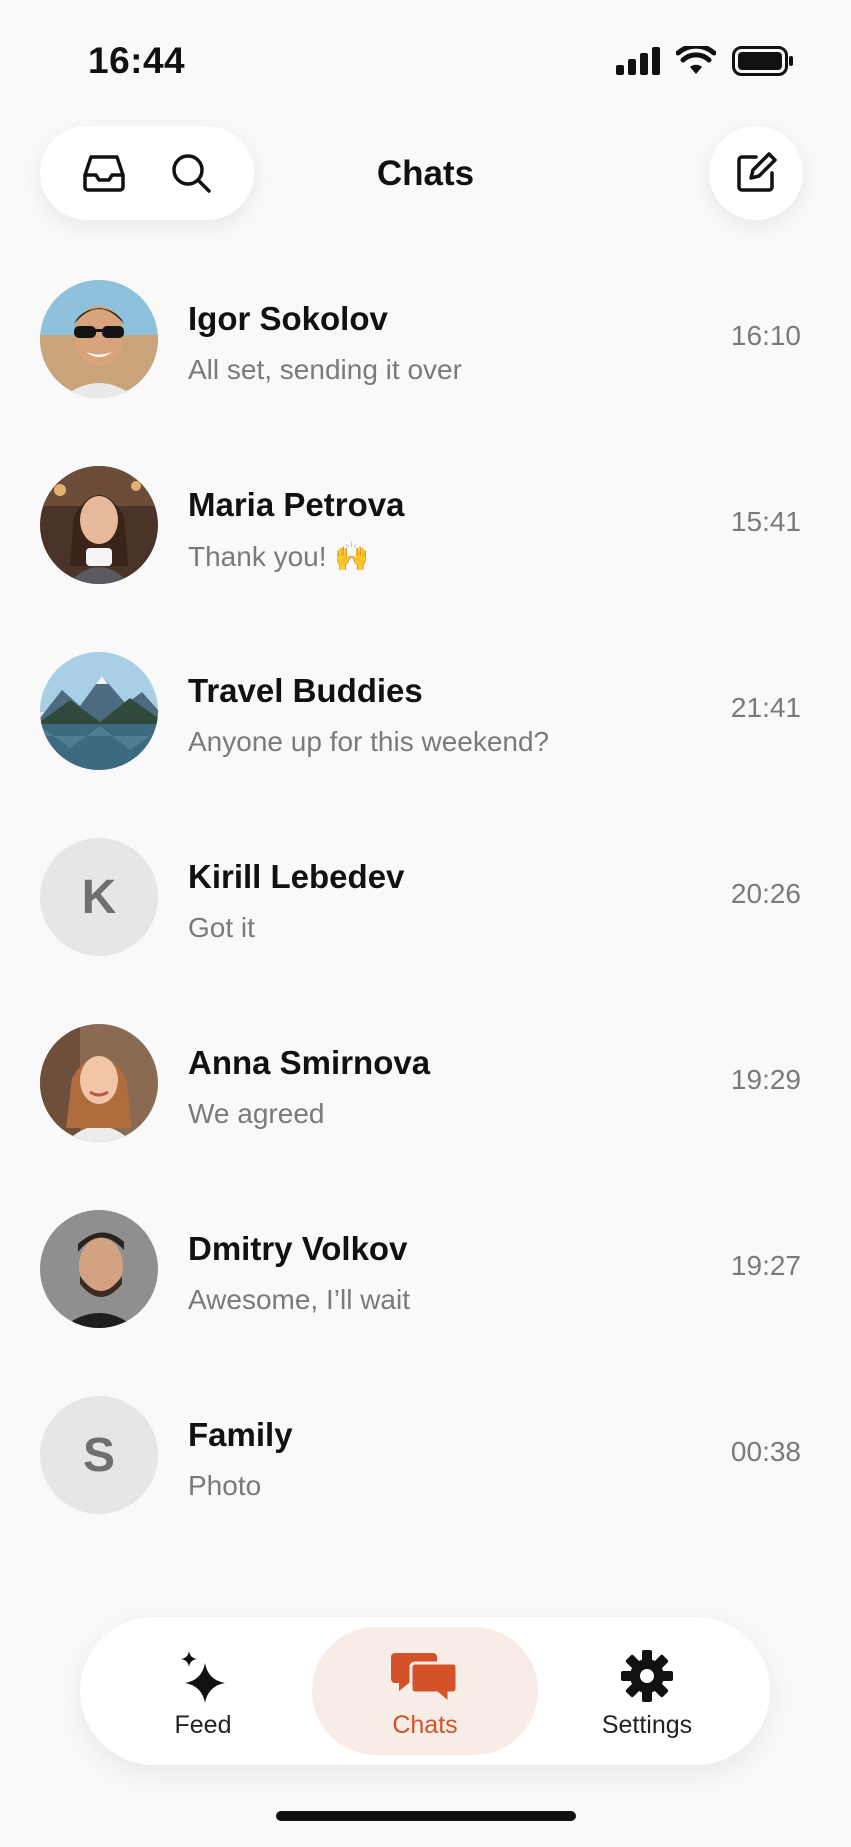  What do you see at coordinates (647, 1676) in the screenshot?
I see `gear-icon` at bounding box center [647, 1676].